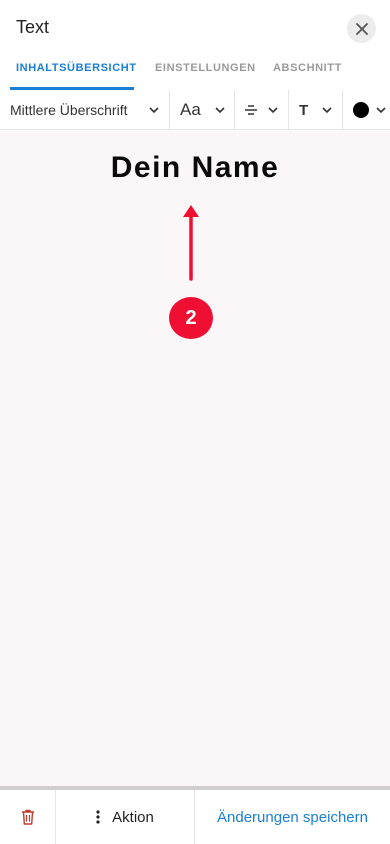 This screenshot has height=844, width=390. I want to click on tab-abschnitt: ABSCHNITT, so click(307, 68).